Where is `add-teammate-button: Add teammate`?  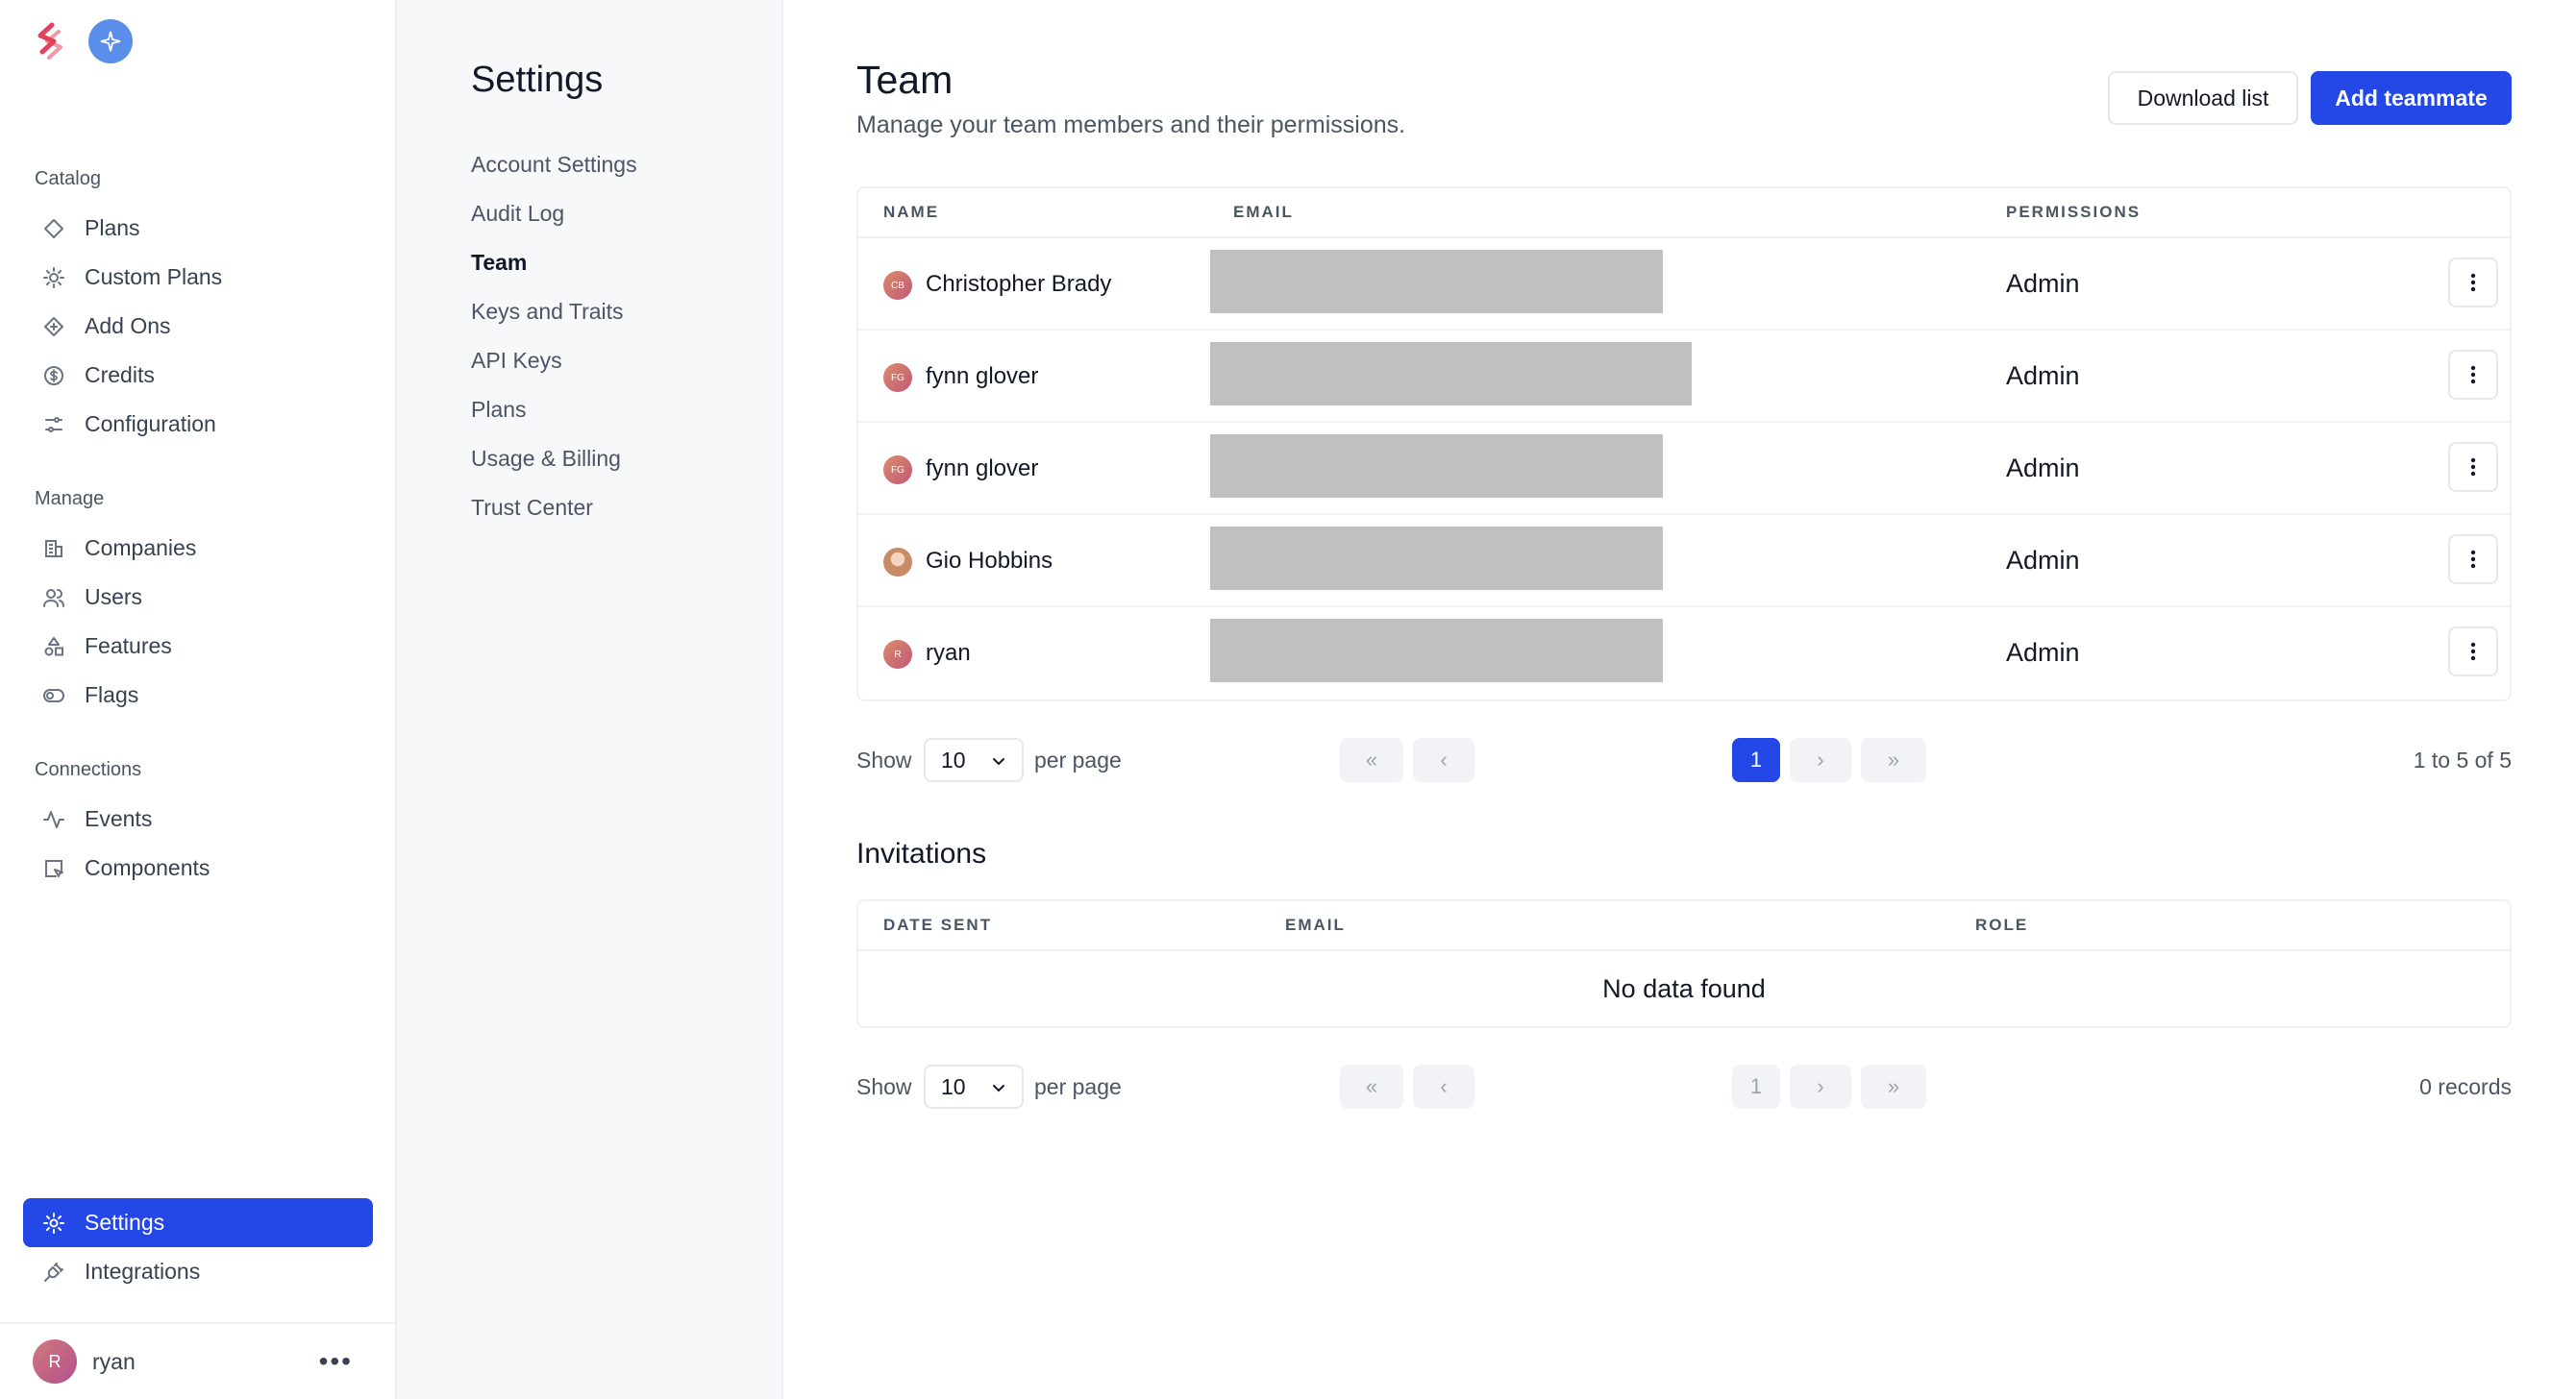
add-teammate-button: Add teammate is located at coordinates (2411, 98).